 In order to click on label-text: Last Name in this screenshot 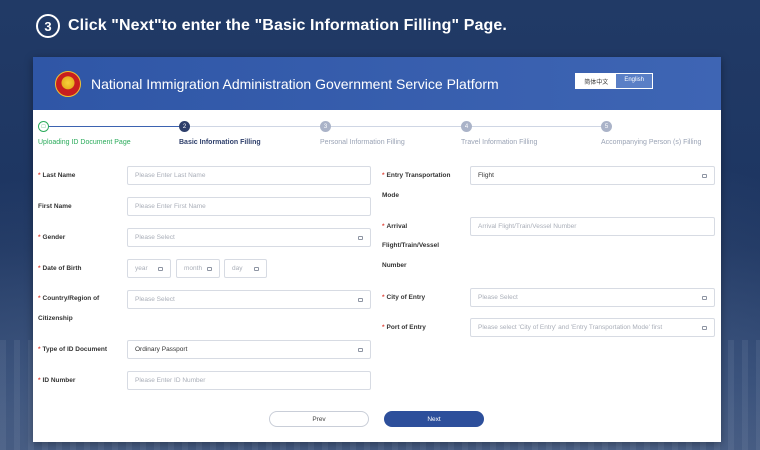, I will do `click(59, 175)`.